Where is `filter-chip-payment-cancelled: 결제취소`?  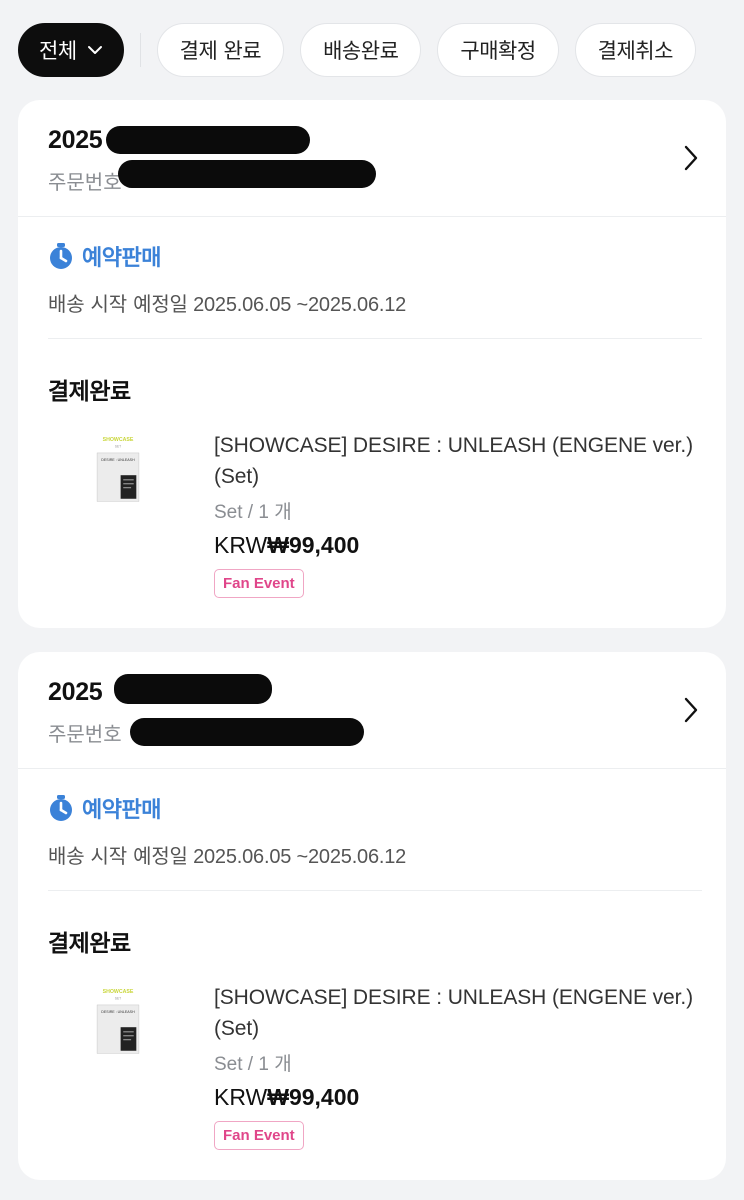 filter-chip-payment-cancelled: 결제취소 is located at coordinates (635, 50).